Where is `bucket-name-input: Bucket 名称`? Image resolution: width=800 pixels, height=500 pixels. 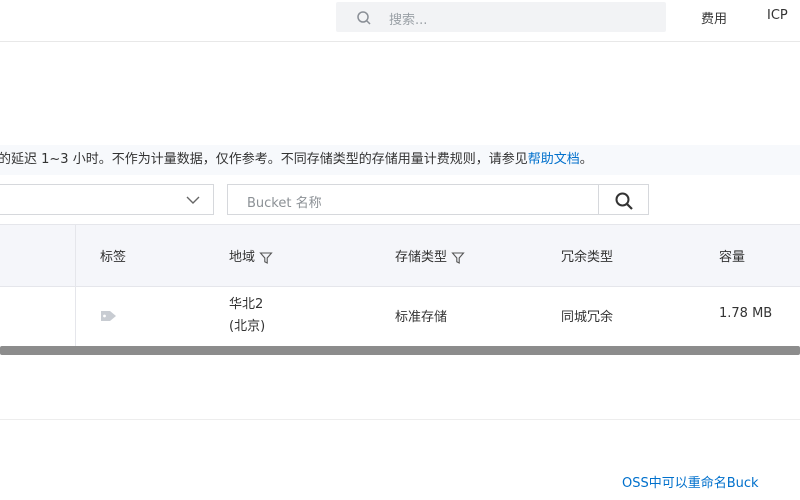 bucket-name-input: Bucket 名称 is located at coordinates (413, 199).